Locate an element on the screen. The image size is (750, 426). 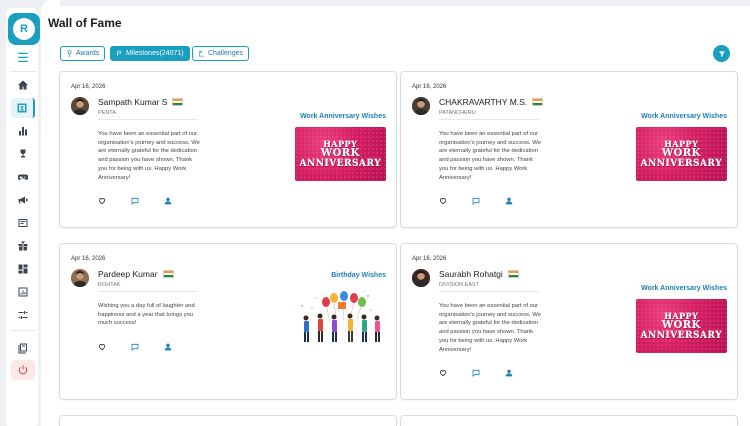
dashboard-icon is located at coordinates (23, 269).